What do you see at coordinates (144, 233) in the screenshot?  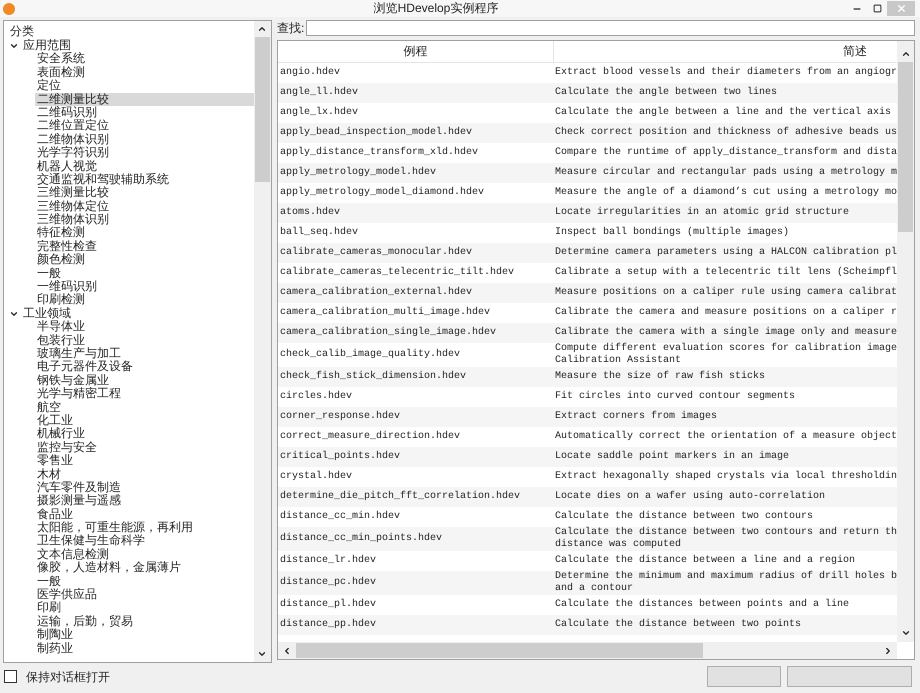 I see `tree-item: 特征检测` at bounding box center [144, 233].